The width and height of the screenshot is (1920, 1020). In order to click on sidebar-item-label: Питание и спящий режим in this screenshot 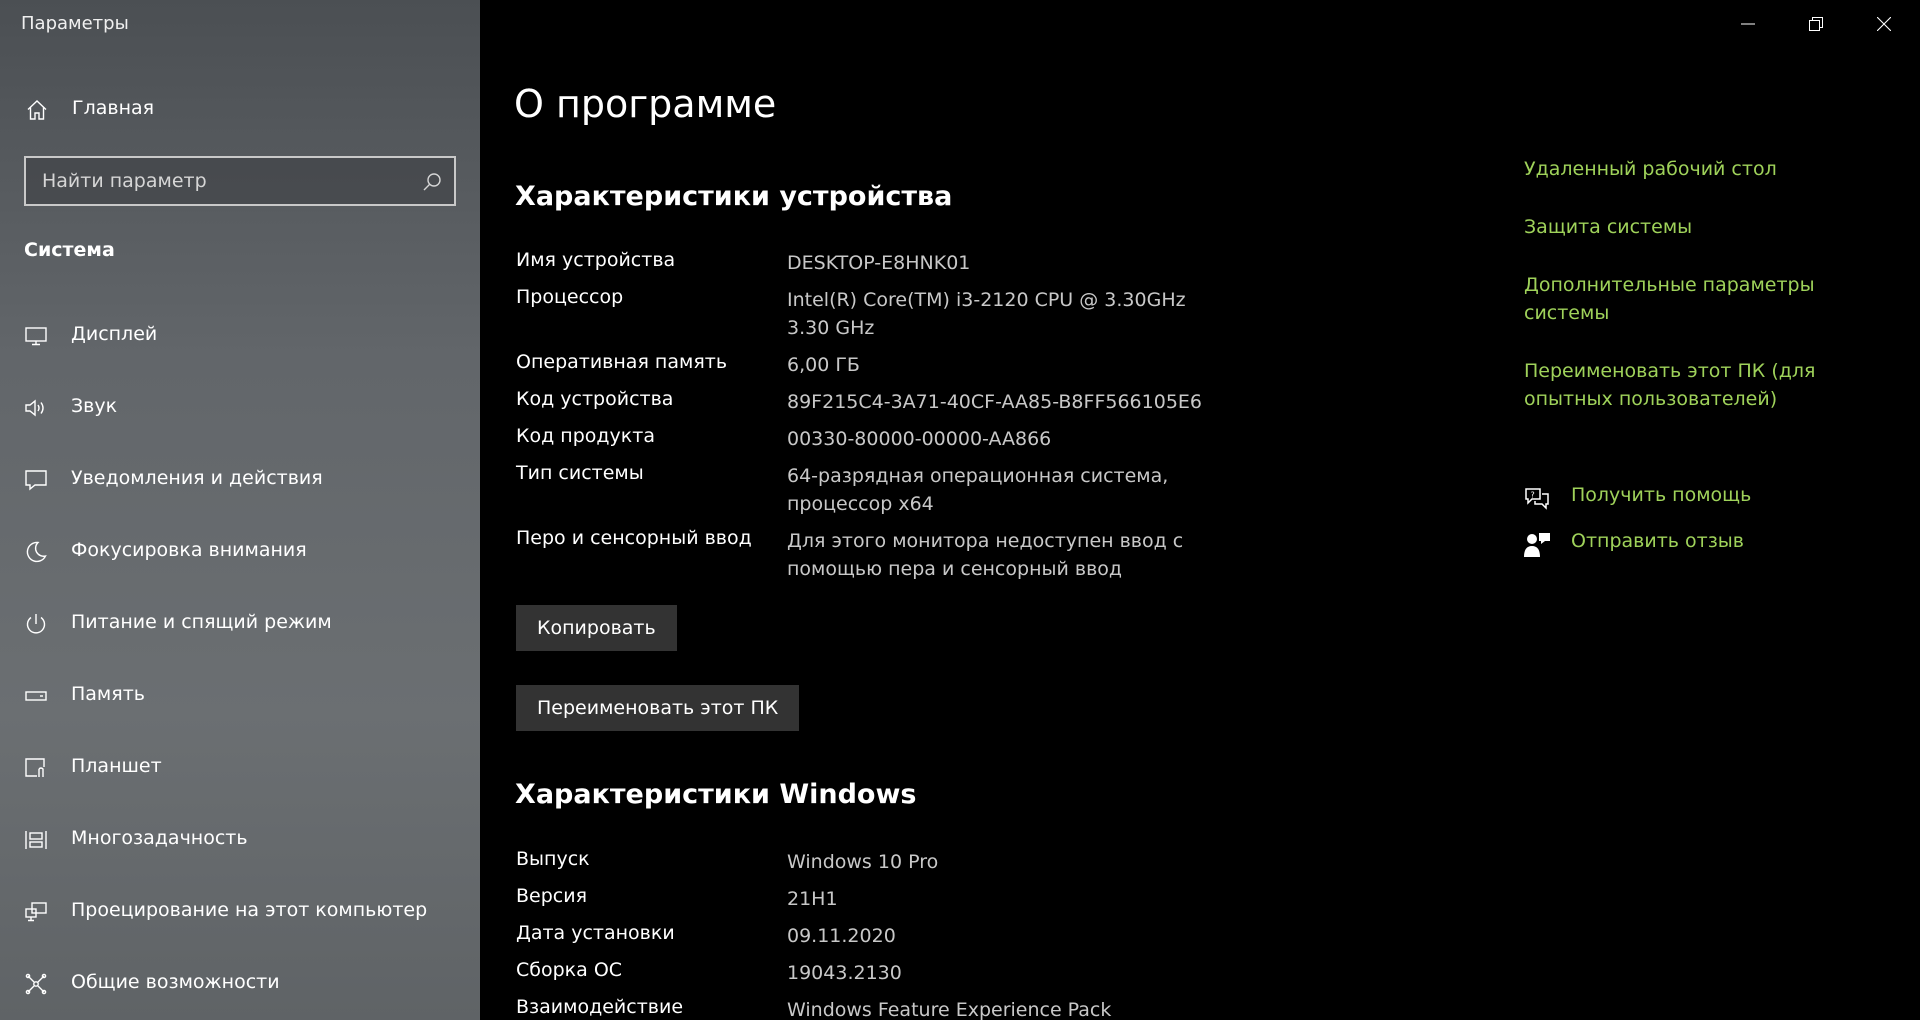, I will do `click(201, 622)`.